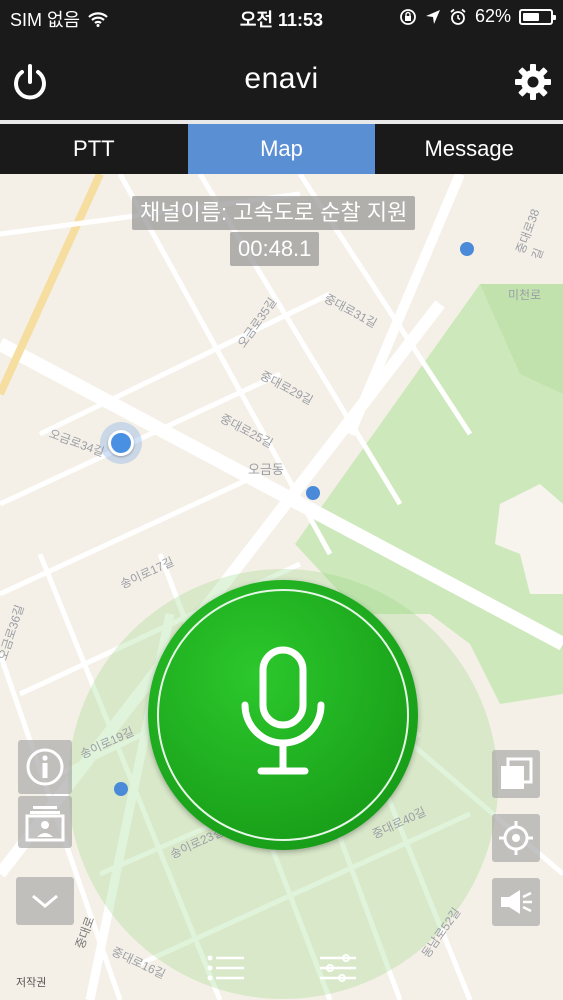 The width and height of the screenshot is (563, 1000). Describe the element at coordinates (94, 149) in the screenshot. I see `tab-ptt: PTT` at that location.